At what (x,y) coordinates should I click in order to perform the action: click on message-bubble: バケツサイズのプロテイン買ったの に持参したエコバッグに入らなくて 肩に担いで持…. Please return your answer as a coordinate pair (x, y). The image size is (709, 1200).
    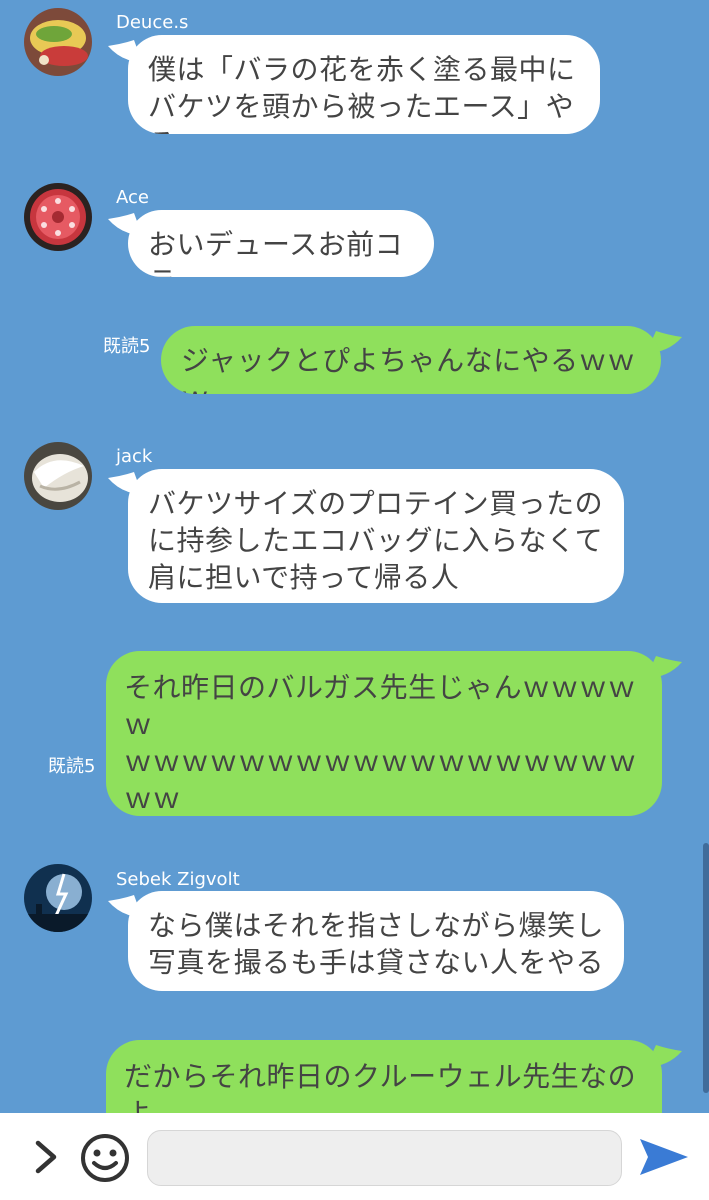
    Looking at the image, I should click on (376, 536).